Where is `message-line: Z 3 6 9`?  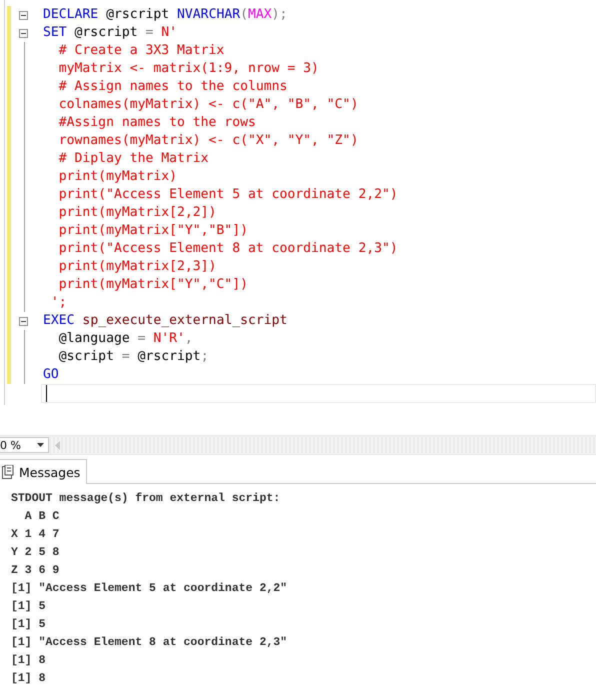 message-line: Z 3 6 9 is located at coordinates (35, 571).